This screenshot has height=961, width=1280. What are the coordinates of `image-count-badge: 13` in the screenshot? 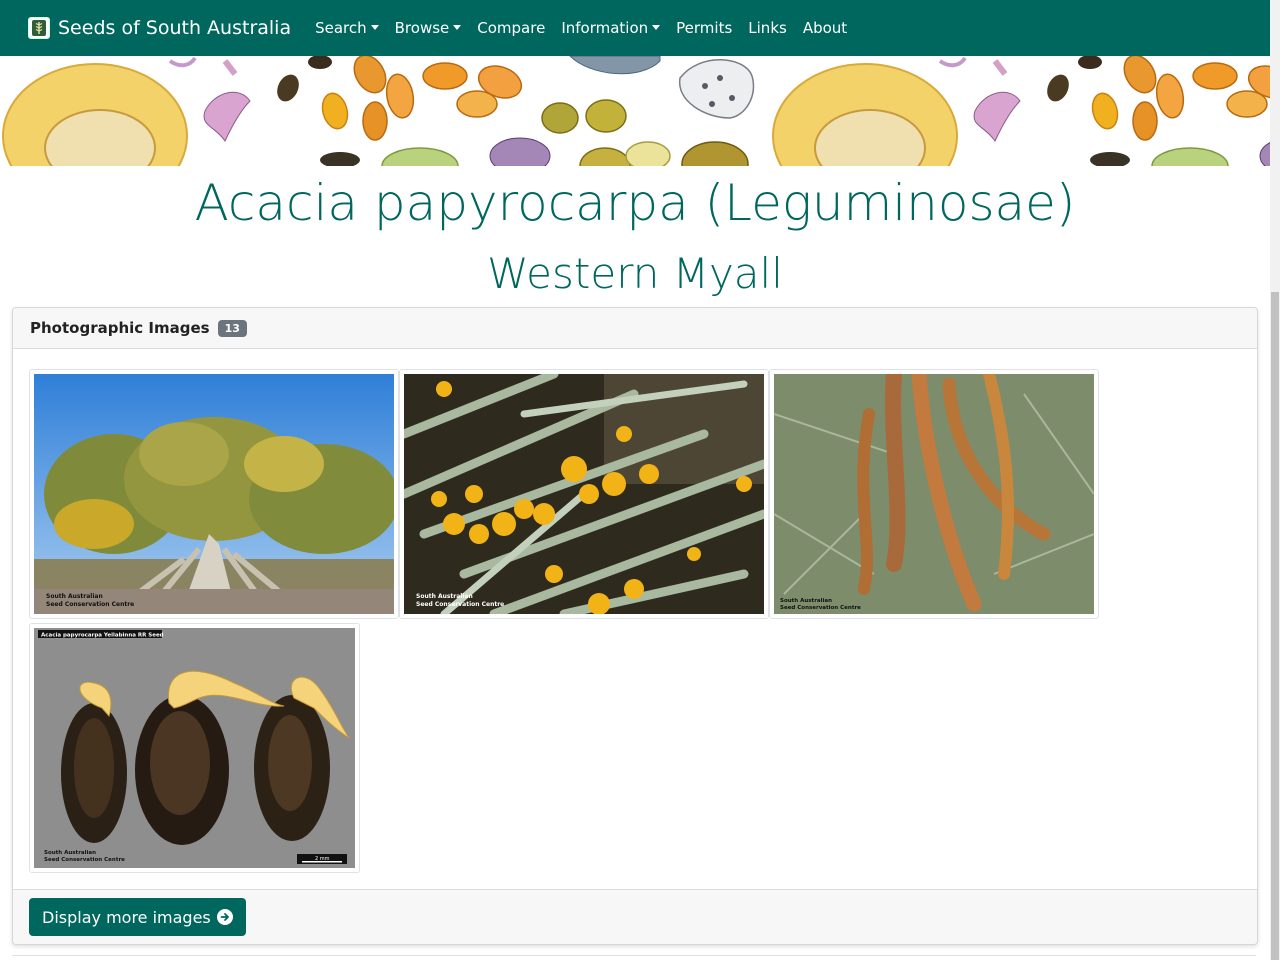 It's located at (232, 328).